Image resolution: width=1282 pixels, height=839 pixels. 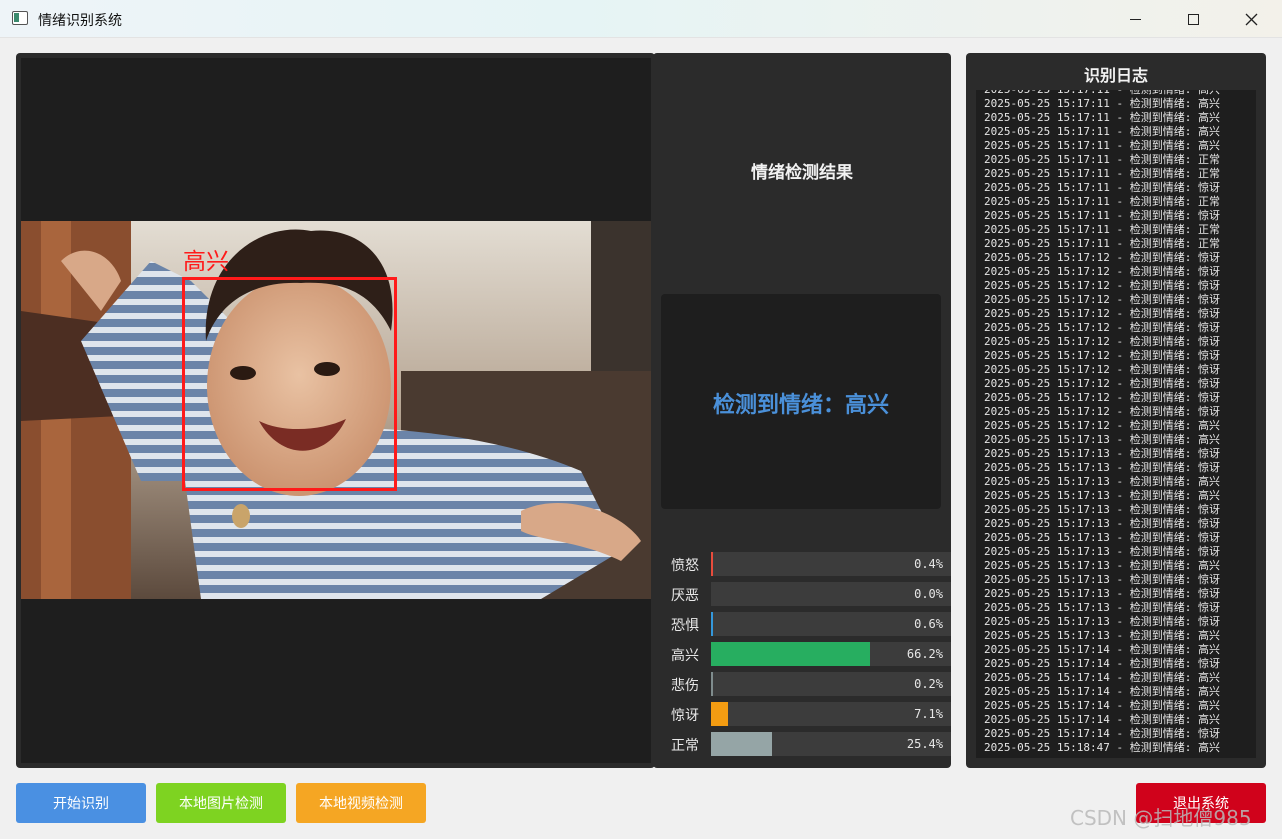 I want to click on emotion-row-anger: 愤怒 0.4%, so click(x=806, y=564).